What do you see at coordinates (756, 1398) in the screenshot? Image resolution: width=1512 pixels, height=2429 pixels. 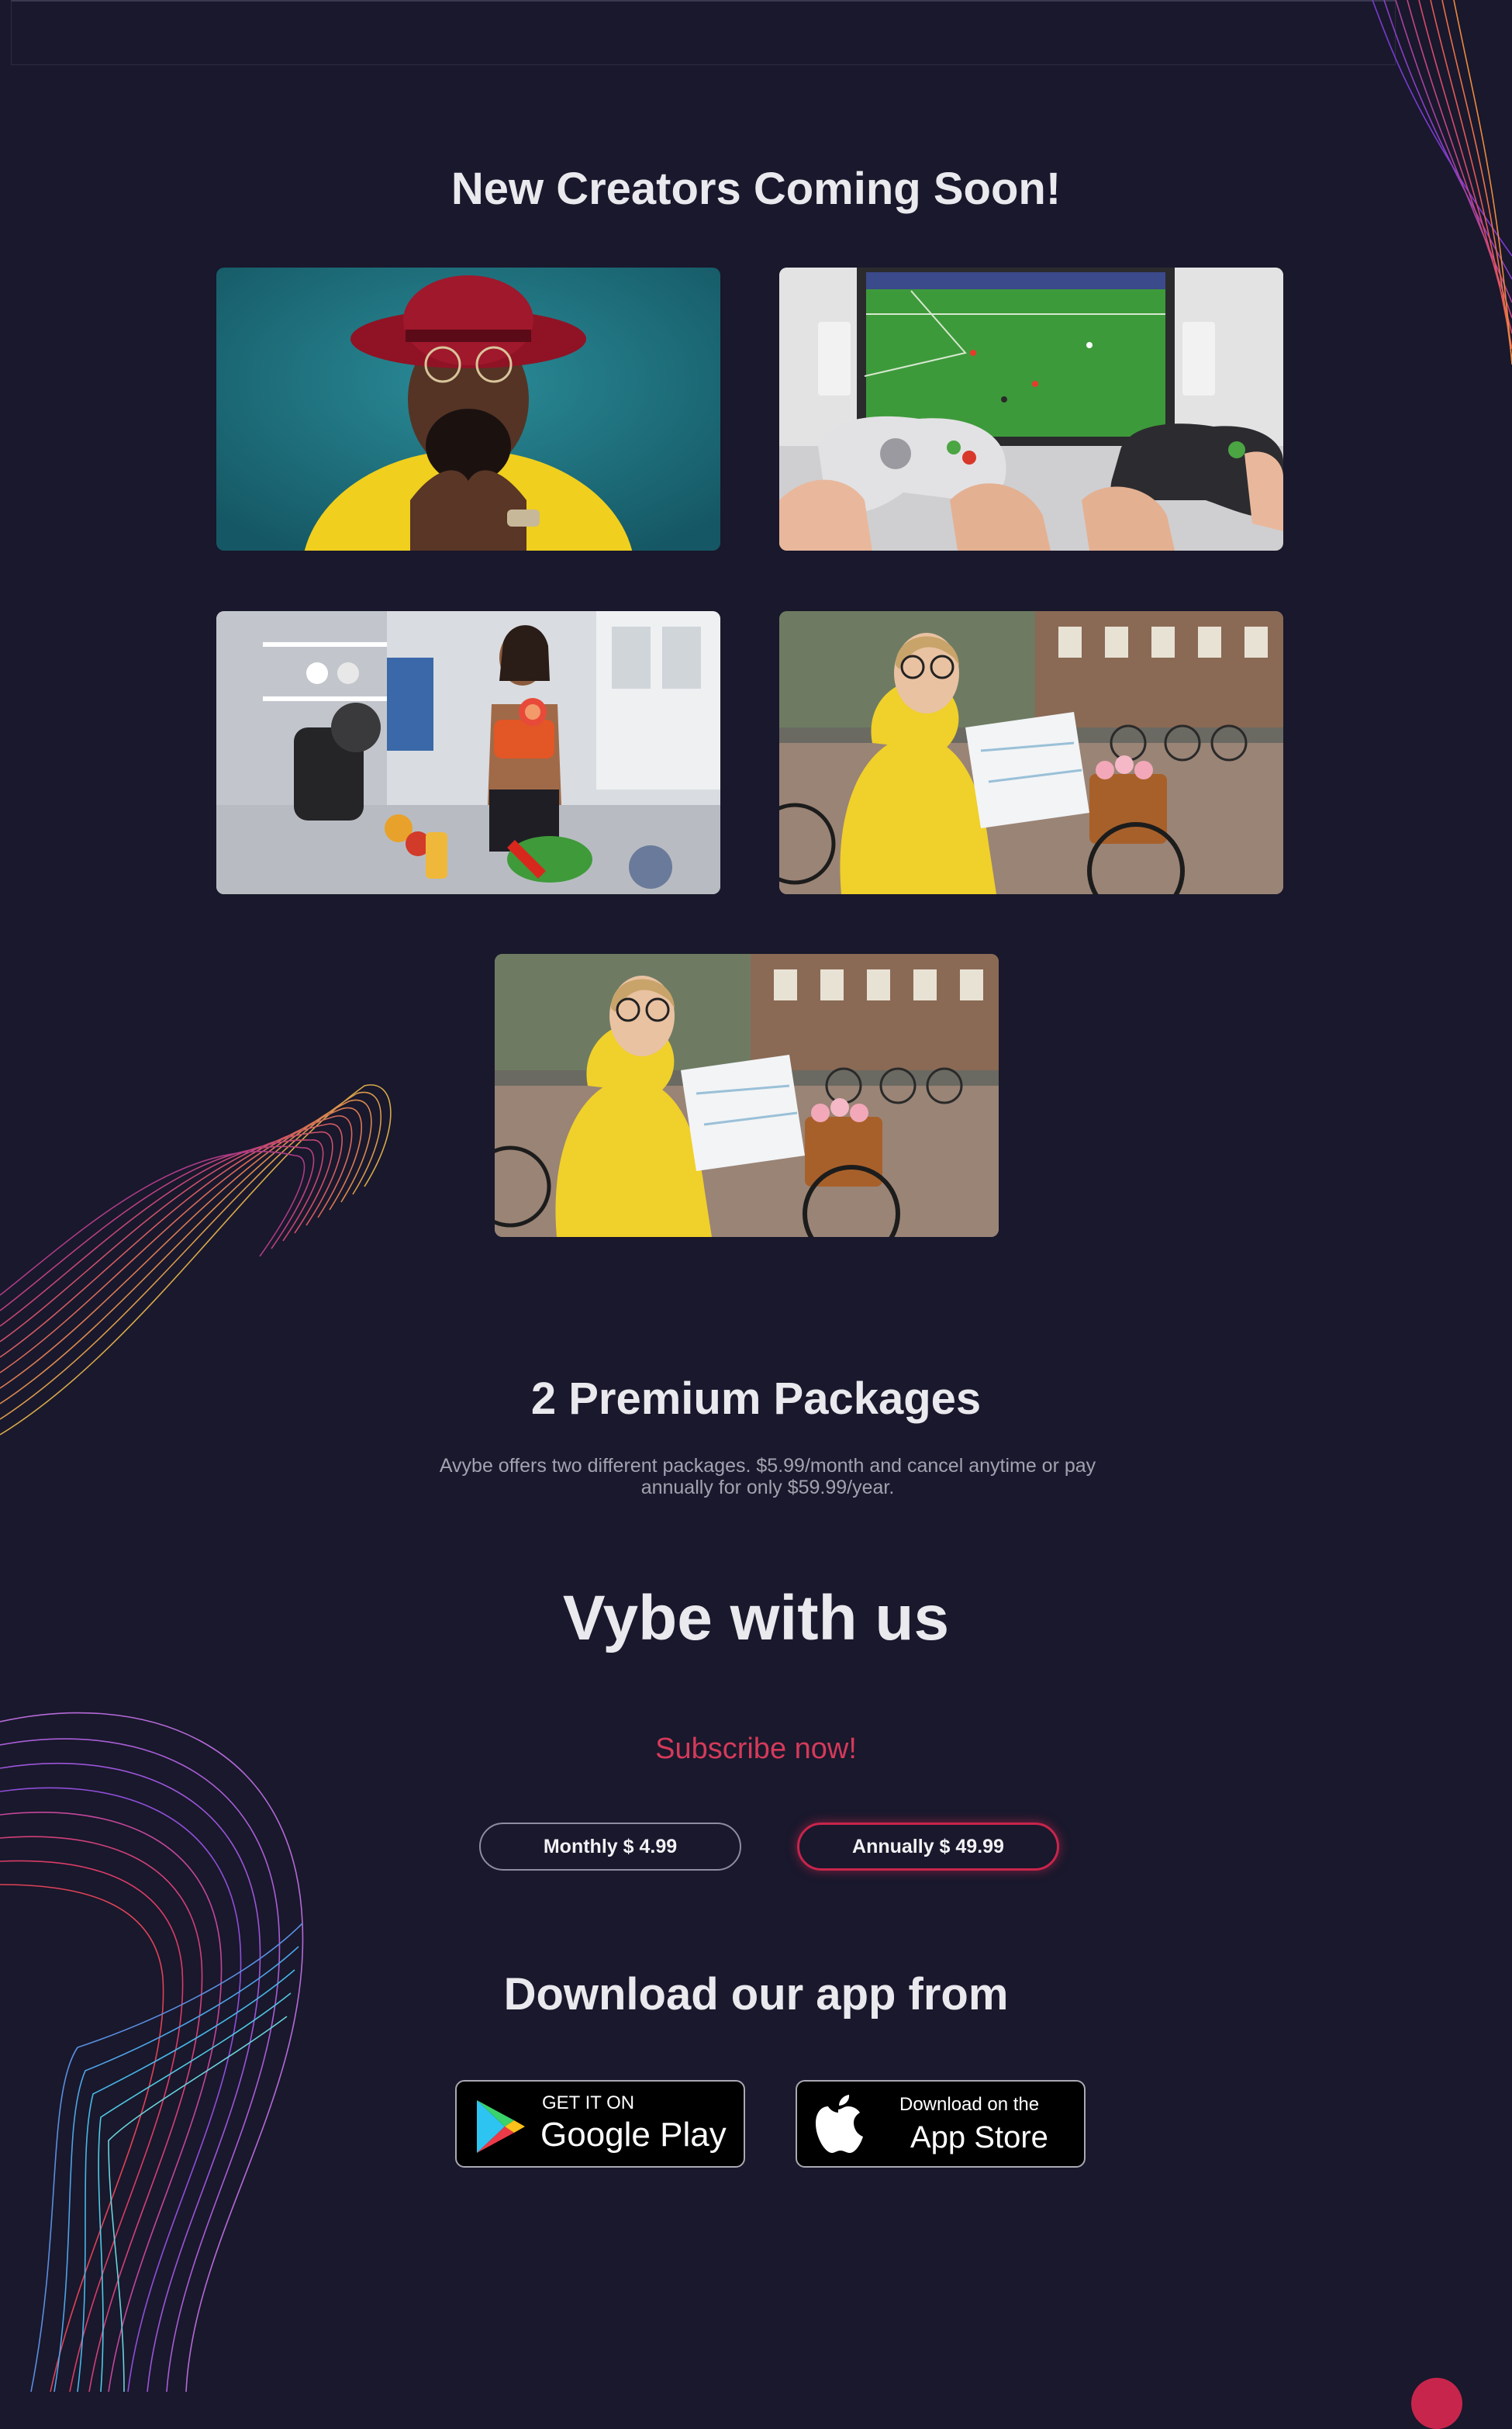 I see `packages-section-title: 2 Premium Packages` at bounding box center [756, 1398].